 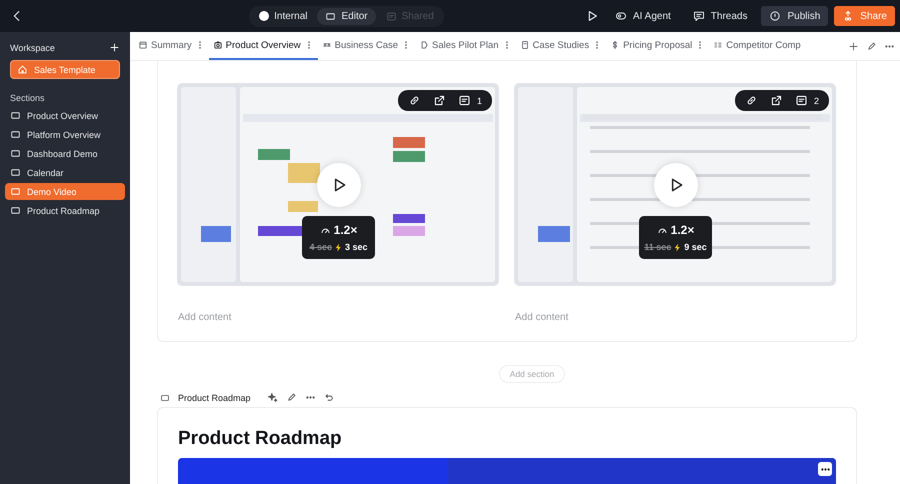 What do you see at coordinates (214, 397) in the screenshot?
I see `section-title: Product Roadmap` at bounding box center [214, 397].